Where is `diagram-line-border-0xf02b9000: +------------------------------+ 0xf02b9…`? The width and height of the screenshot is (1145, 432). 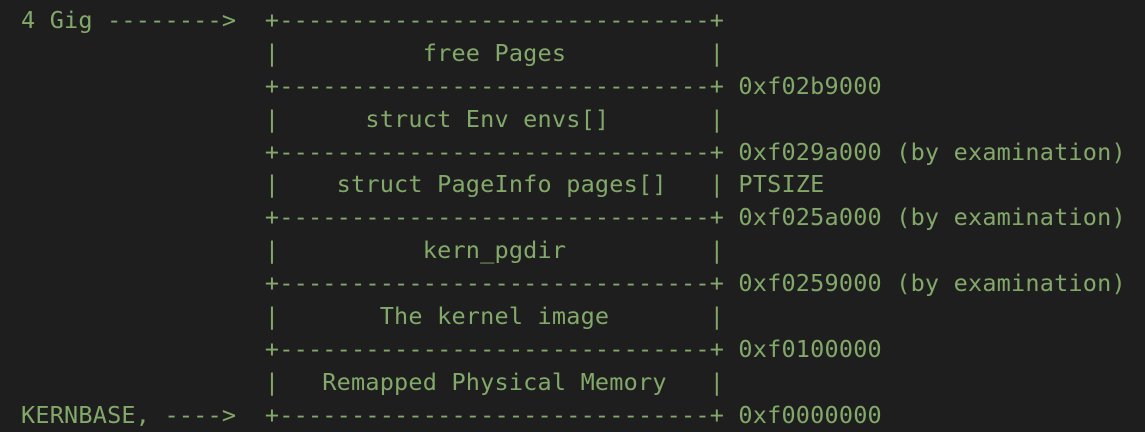 diagram-line-border-0xf02b9000: +------------------------------+ 0xf02b9… is located at coordinates (451, 85).